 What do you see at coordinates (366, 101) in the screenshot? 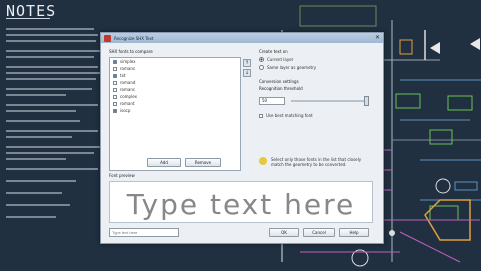
I see `threshold-slider-thumb` at bounding box center [366, 101].